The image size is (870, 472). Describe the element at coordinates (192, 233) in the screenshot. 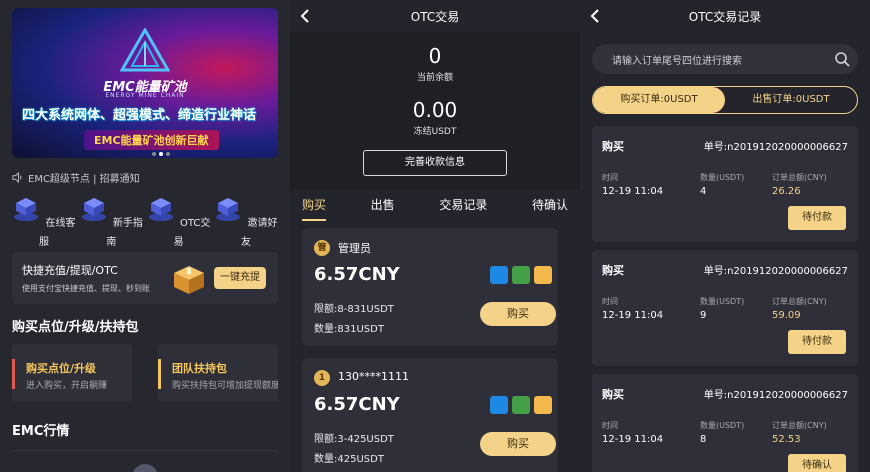

I see `quick-label: OTC交易` at that location.